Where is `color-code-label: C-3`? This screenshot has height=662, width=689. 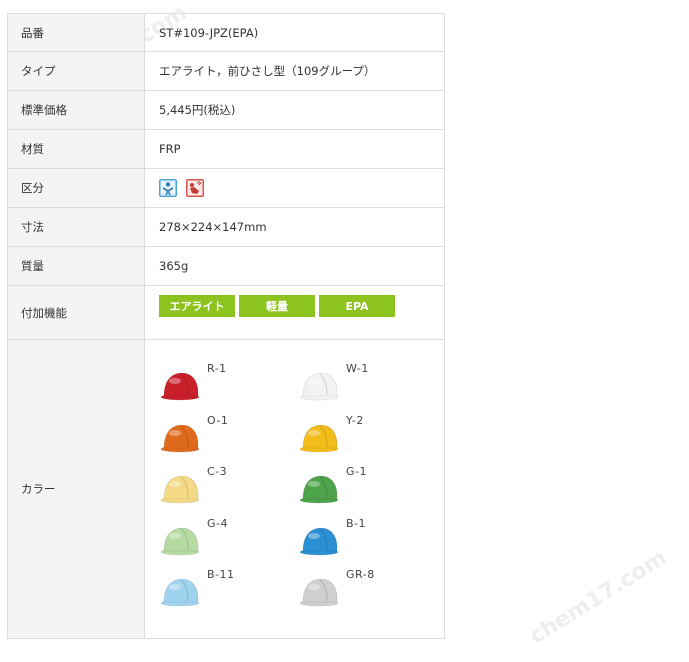 color-code-label: C-3 is located at coordinates (217, 471).